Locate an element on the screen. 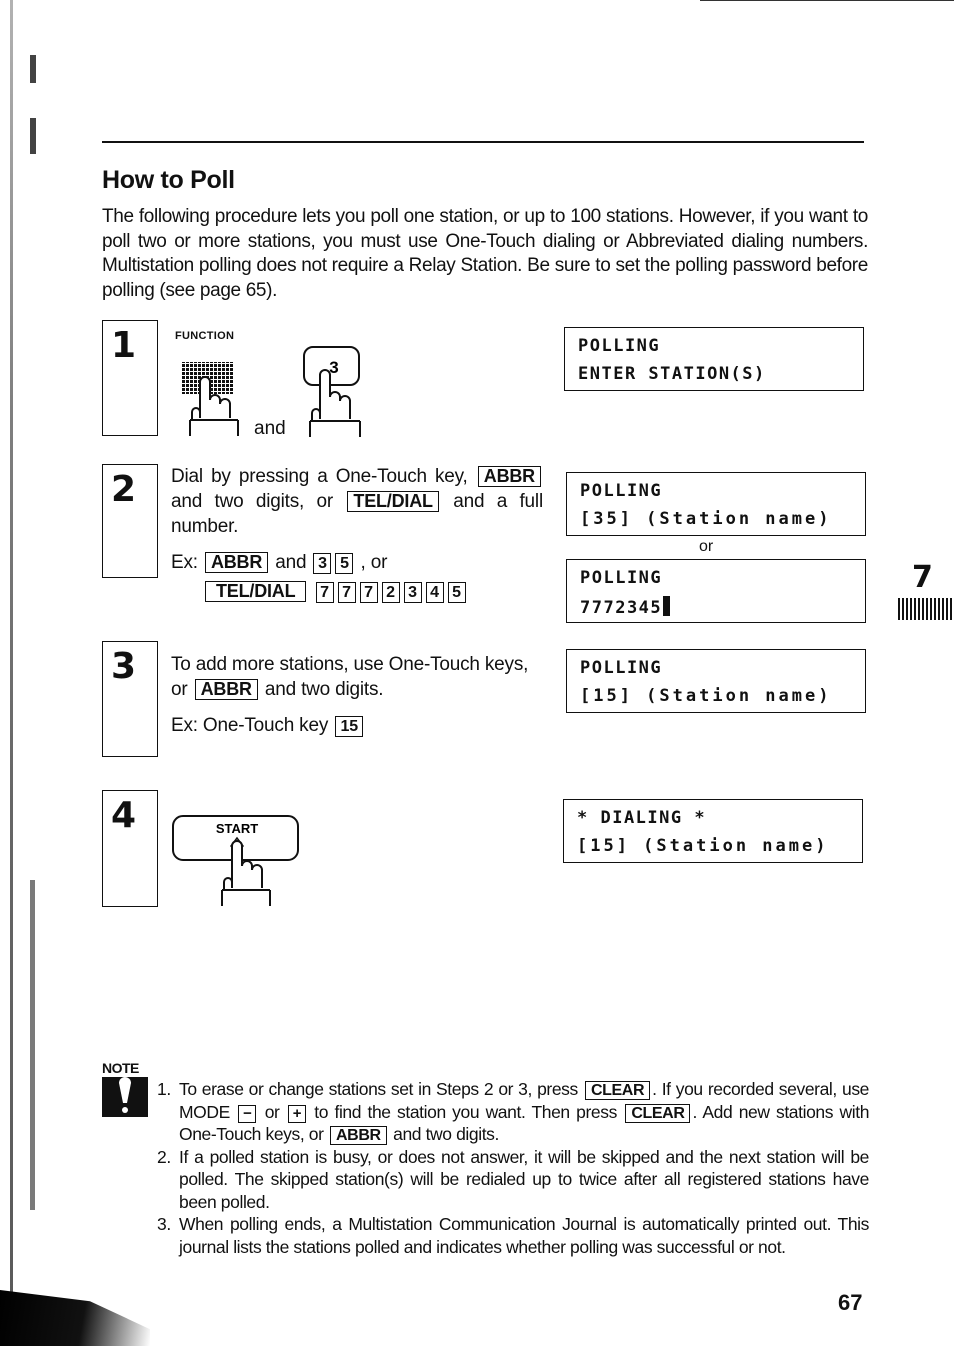 The width and height of the screenshot is (954, 1346). or-label: , or is located at coordinates (374, 562).